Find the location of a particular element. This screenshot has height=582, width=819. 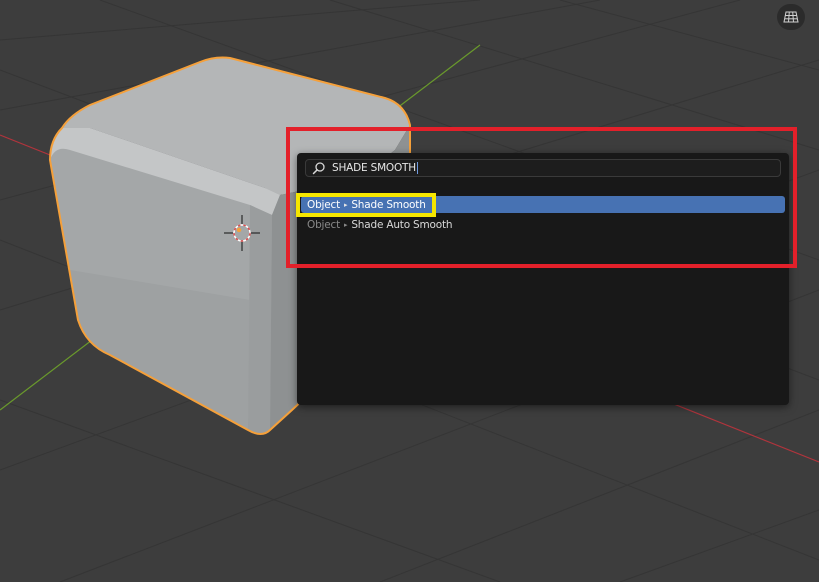

result-label: Shade Auto Smooth is located at coordinates (402, 224).